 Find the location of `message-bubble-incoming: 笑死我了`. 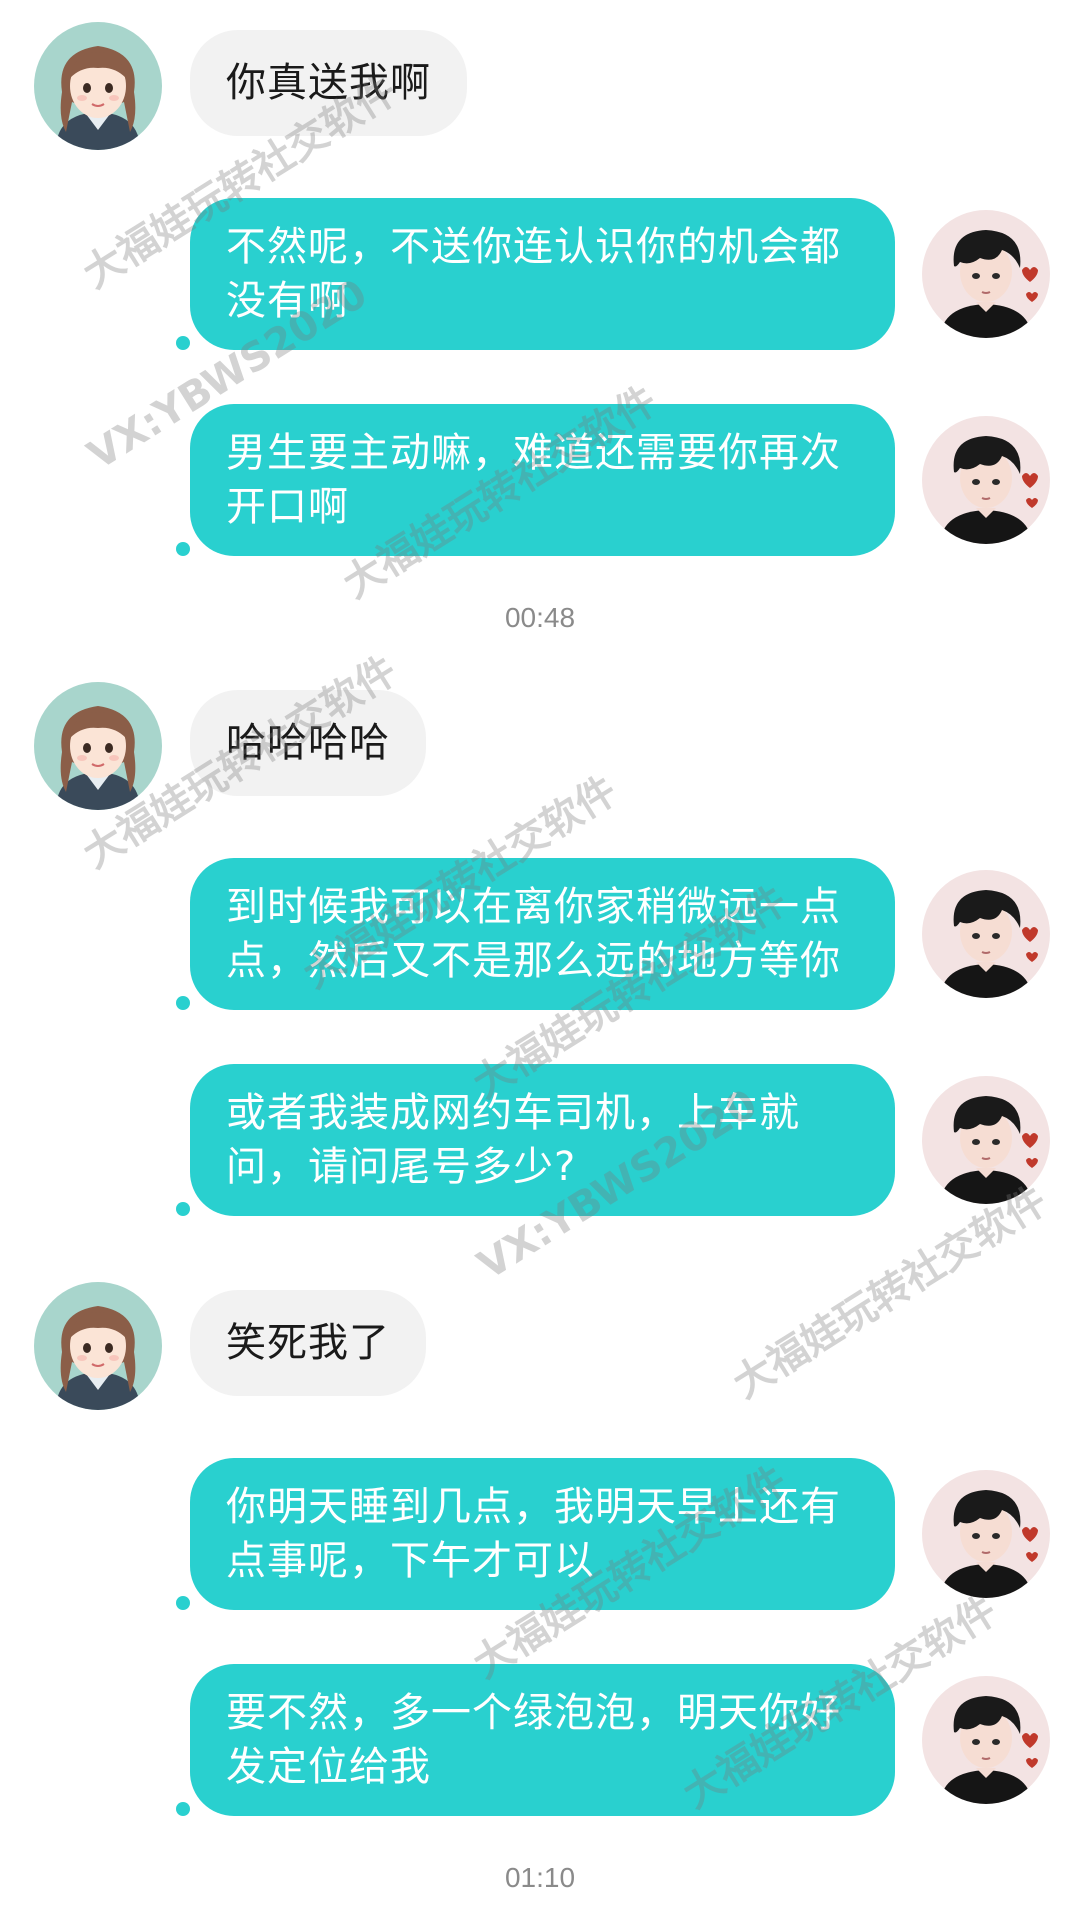

message-bubble-incoming: 笑死我了 is located at coordinates (308, 1343).